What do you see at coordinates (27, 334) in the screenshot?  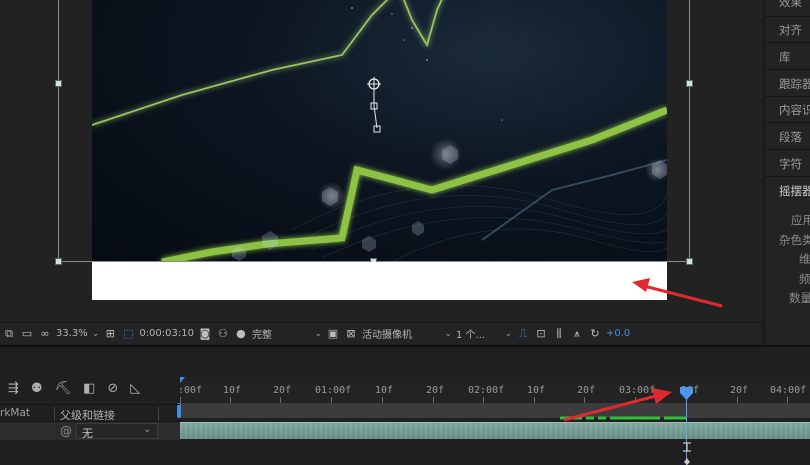 I see `monitor-icon: ▭` at bounding box center [27, 334].